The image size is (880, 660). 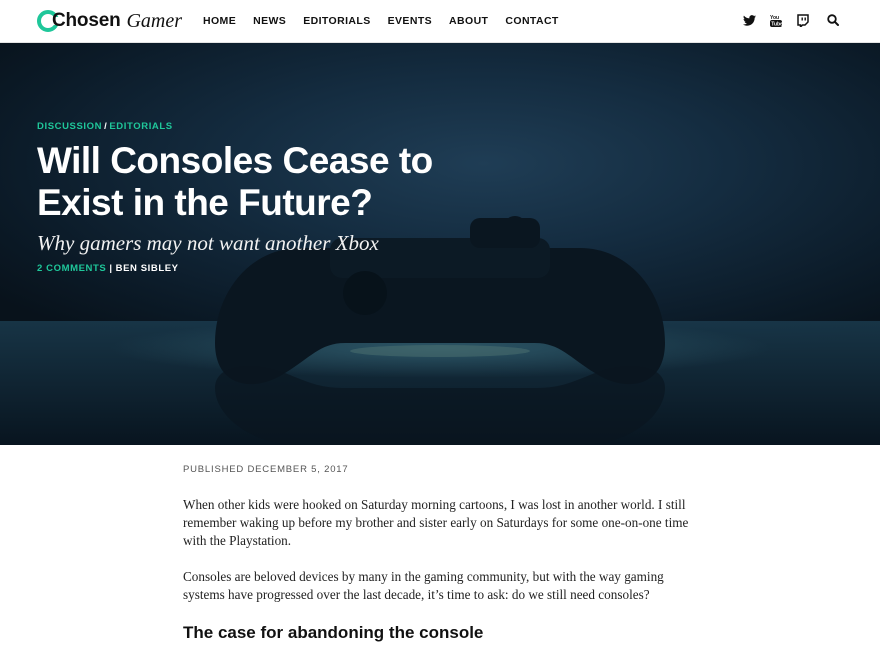 I want to click on nav-news: NEWS, so click(x=269, y=21).